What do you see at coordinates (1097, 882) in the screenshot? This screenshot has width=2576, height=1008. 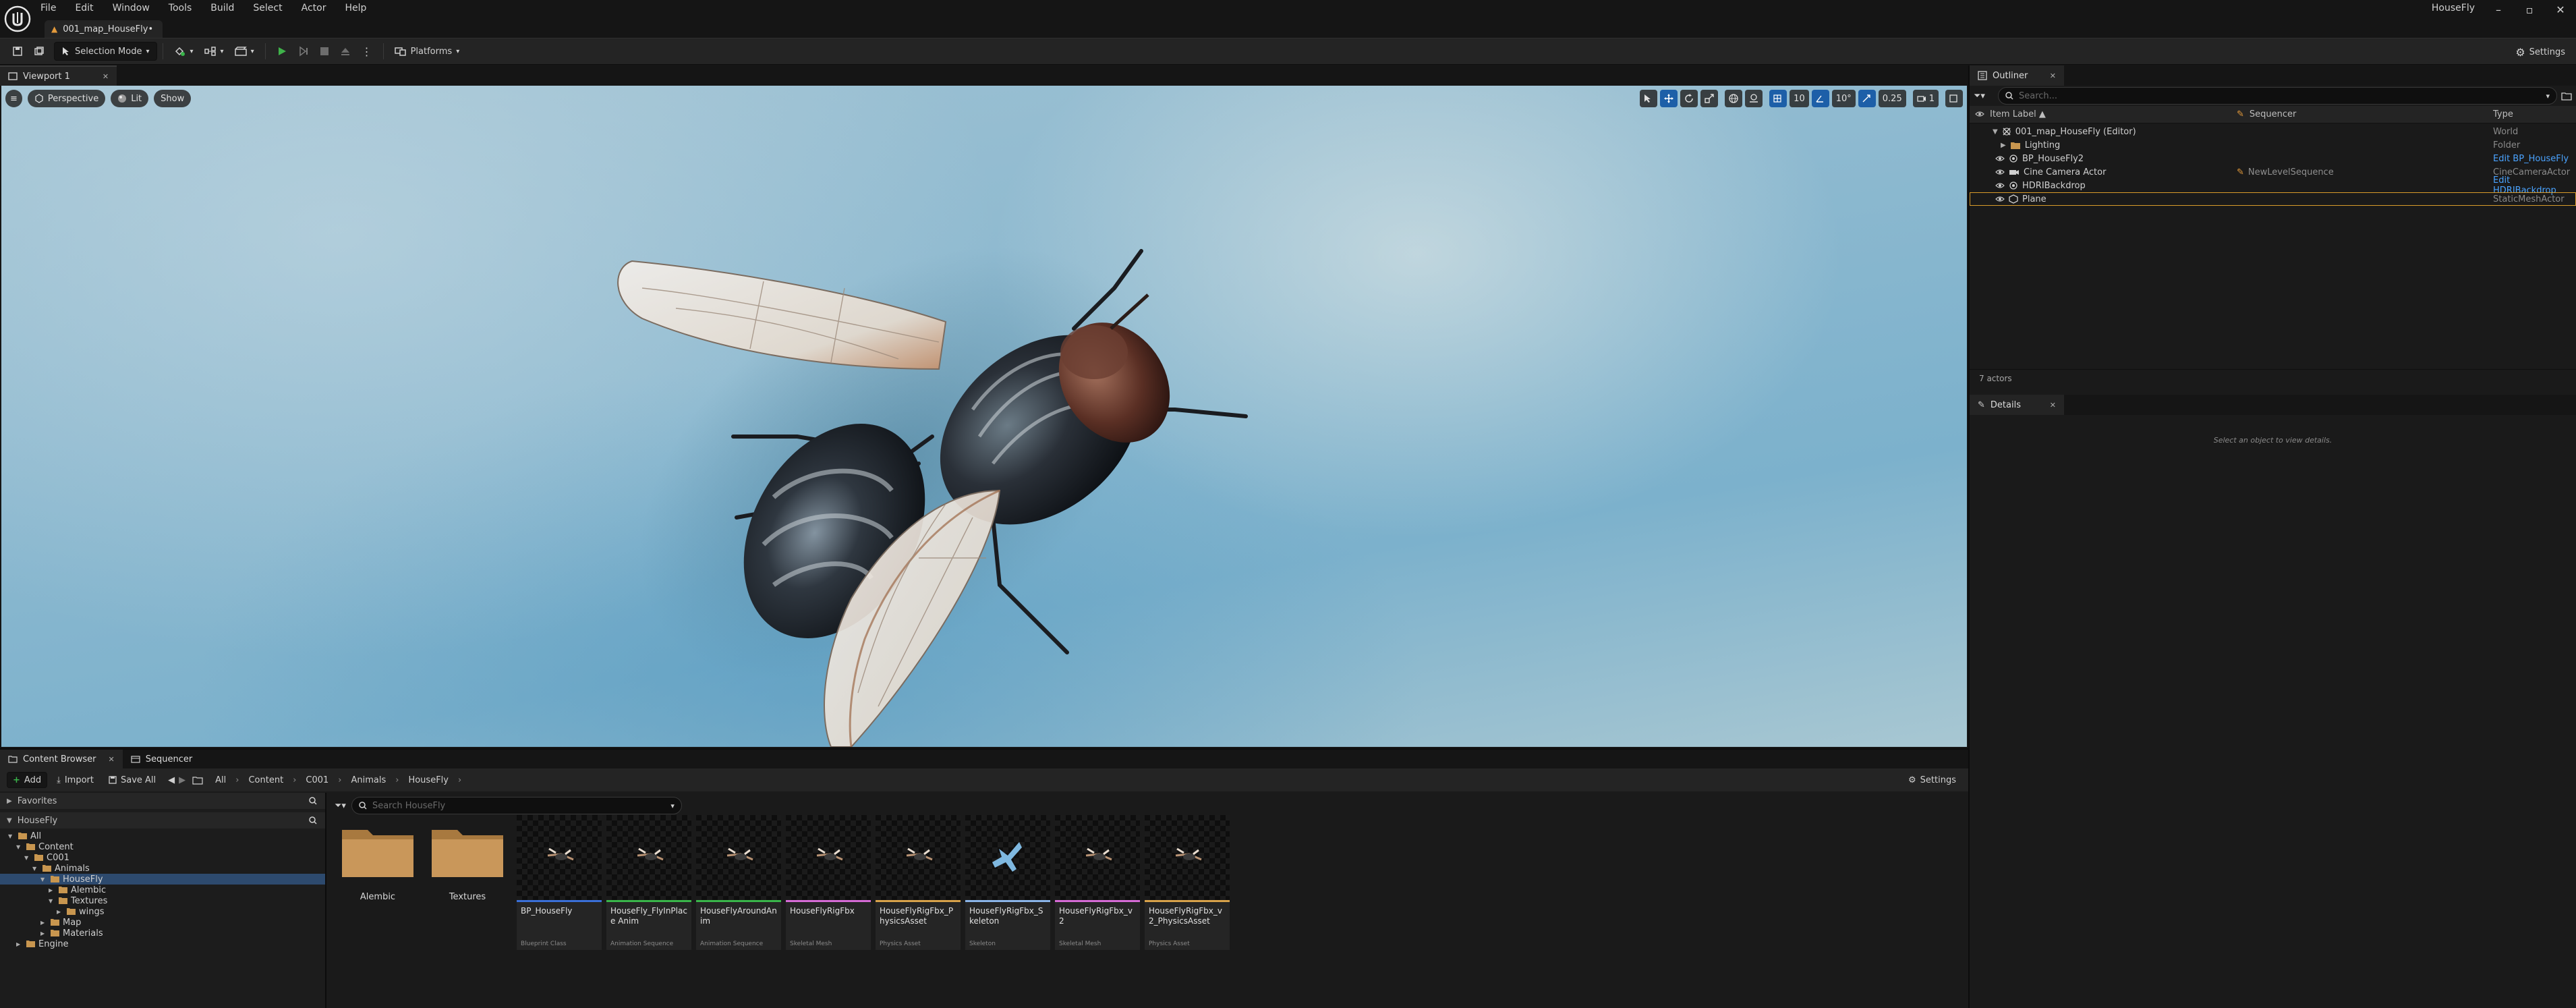 I see `asset-tile: HouseFlyRigFbx_v2 Skeletal Mesh` at bounding box center [1097, 882].